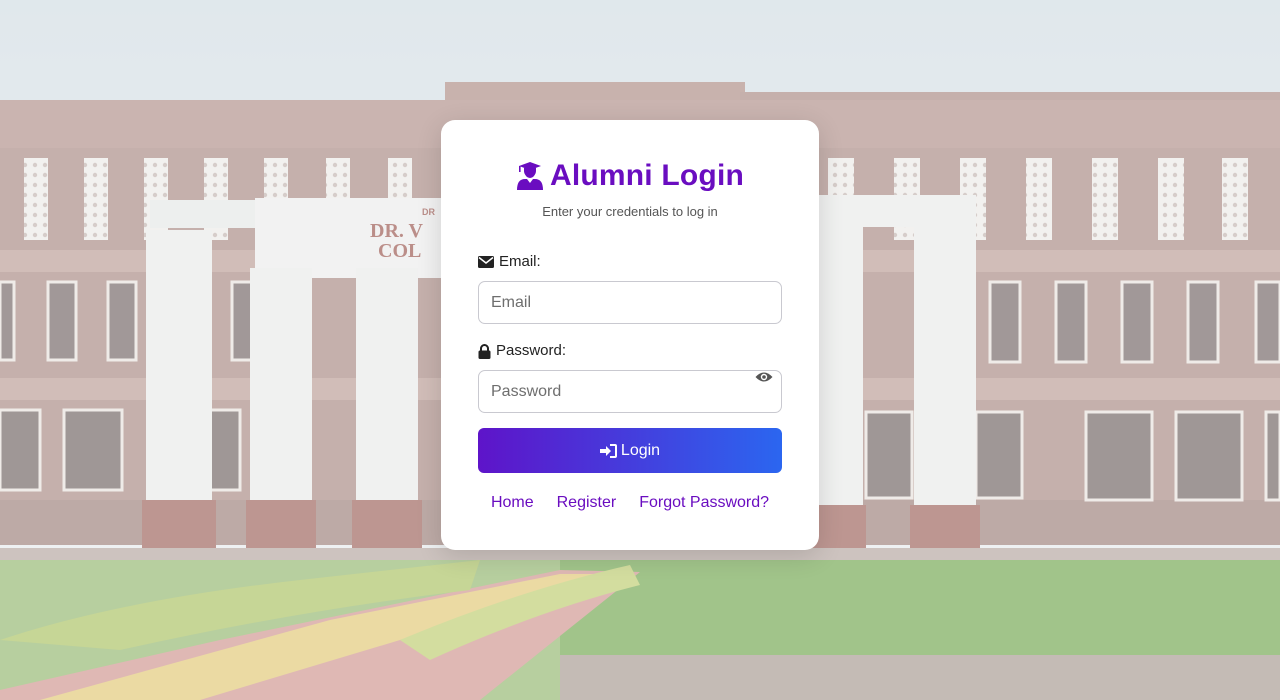 The width and height of the screenshot is (1280, 700). Describe the element at coordinates (647, 175) in the screenshot. I see `page-title: Alumni Login` at that location.